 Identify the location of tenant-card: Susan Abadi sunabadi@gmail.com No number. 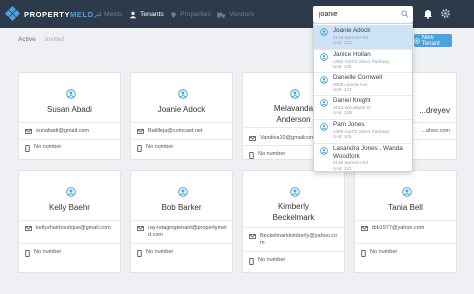
(69, 116).